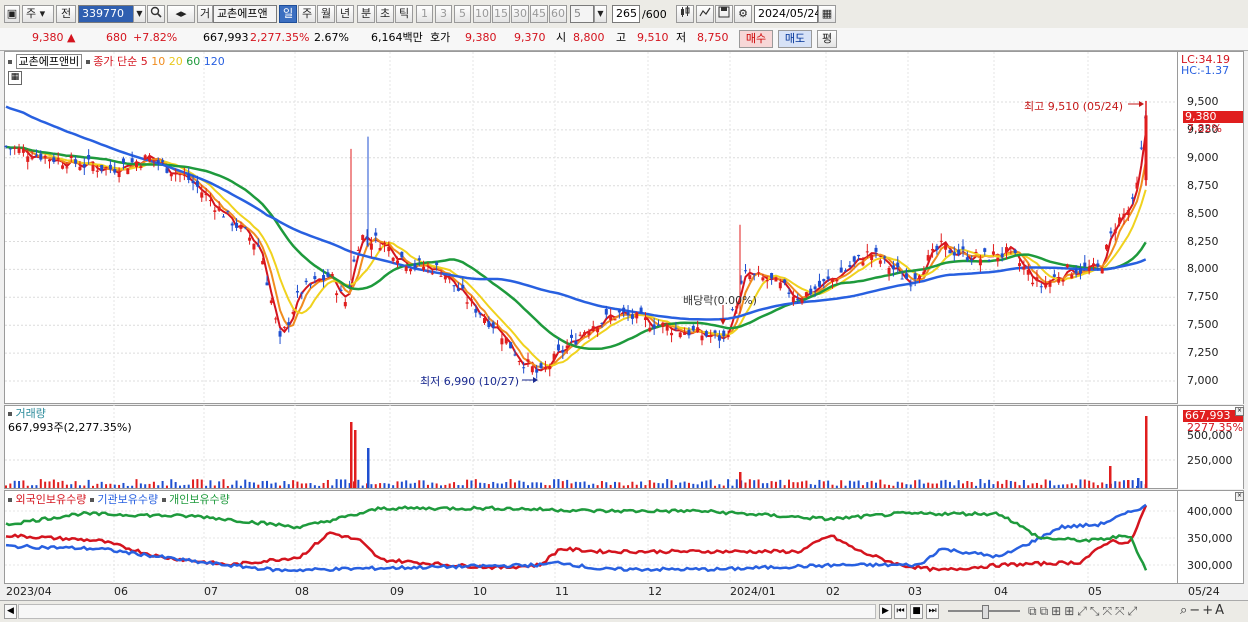 Image resolution: width=1248 pixels, height=622 pixels. Describe the element at coordinates (397, 591) in the screenshot. I see `x-label-09: 09` at that location.